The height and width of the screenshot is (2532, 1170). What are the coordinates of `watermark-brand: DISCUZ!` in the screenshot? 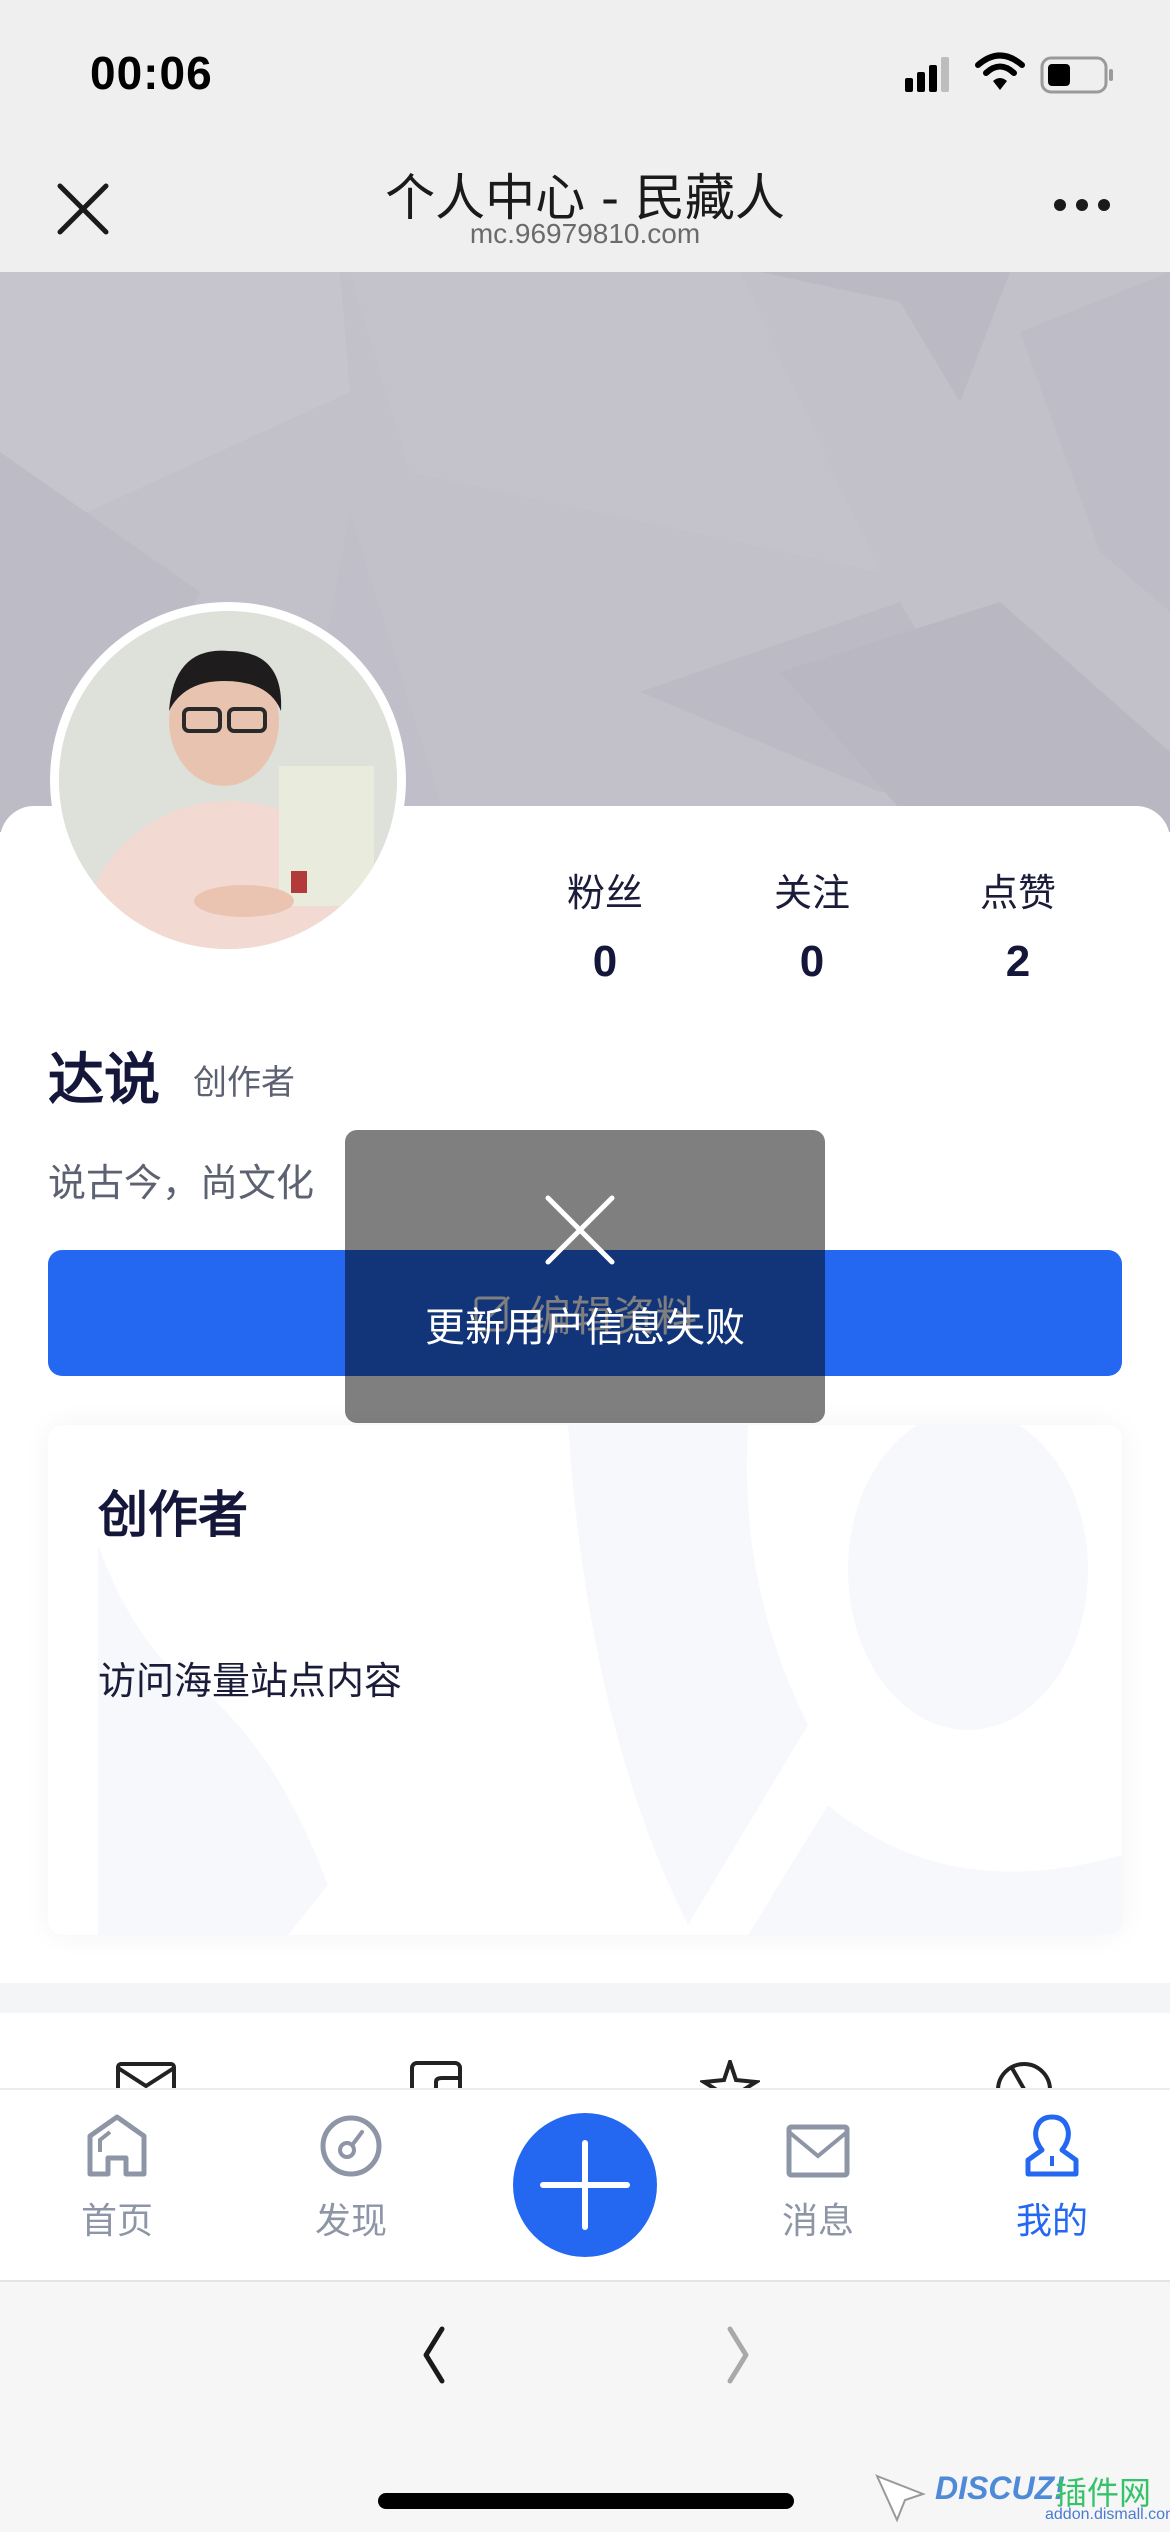 It's located at (1000, 2488).